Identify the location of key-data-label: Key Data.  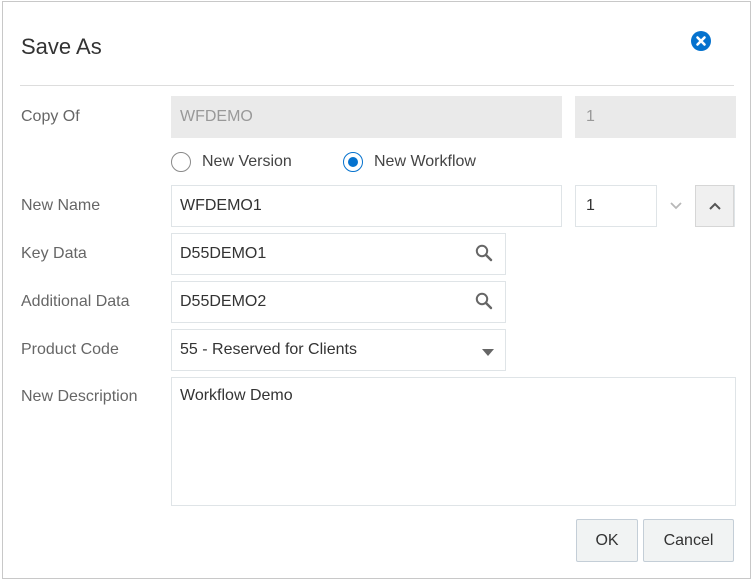
(54, 253).